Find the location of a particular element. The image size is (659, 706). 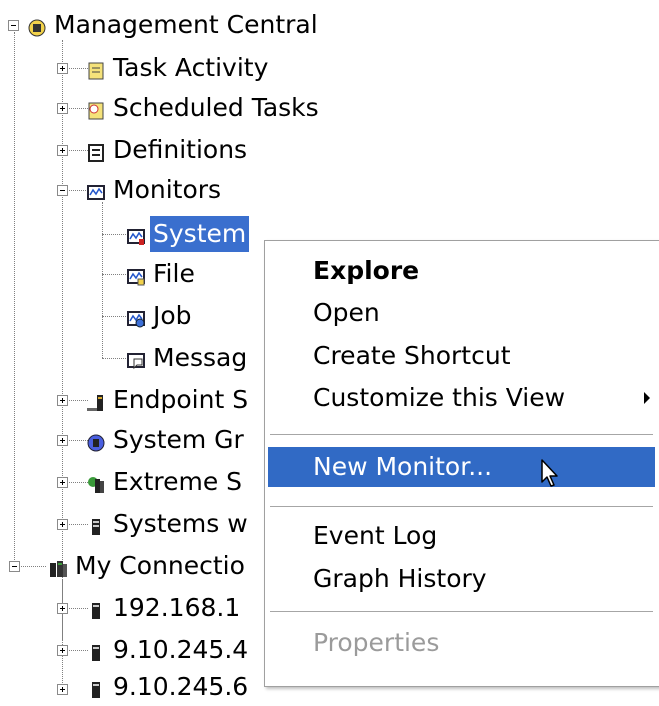

menu-item-properties: Properties is located at coordinates (462, 643).